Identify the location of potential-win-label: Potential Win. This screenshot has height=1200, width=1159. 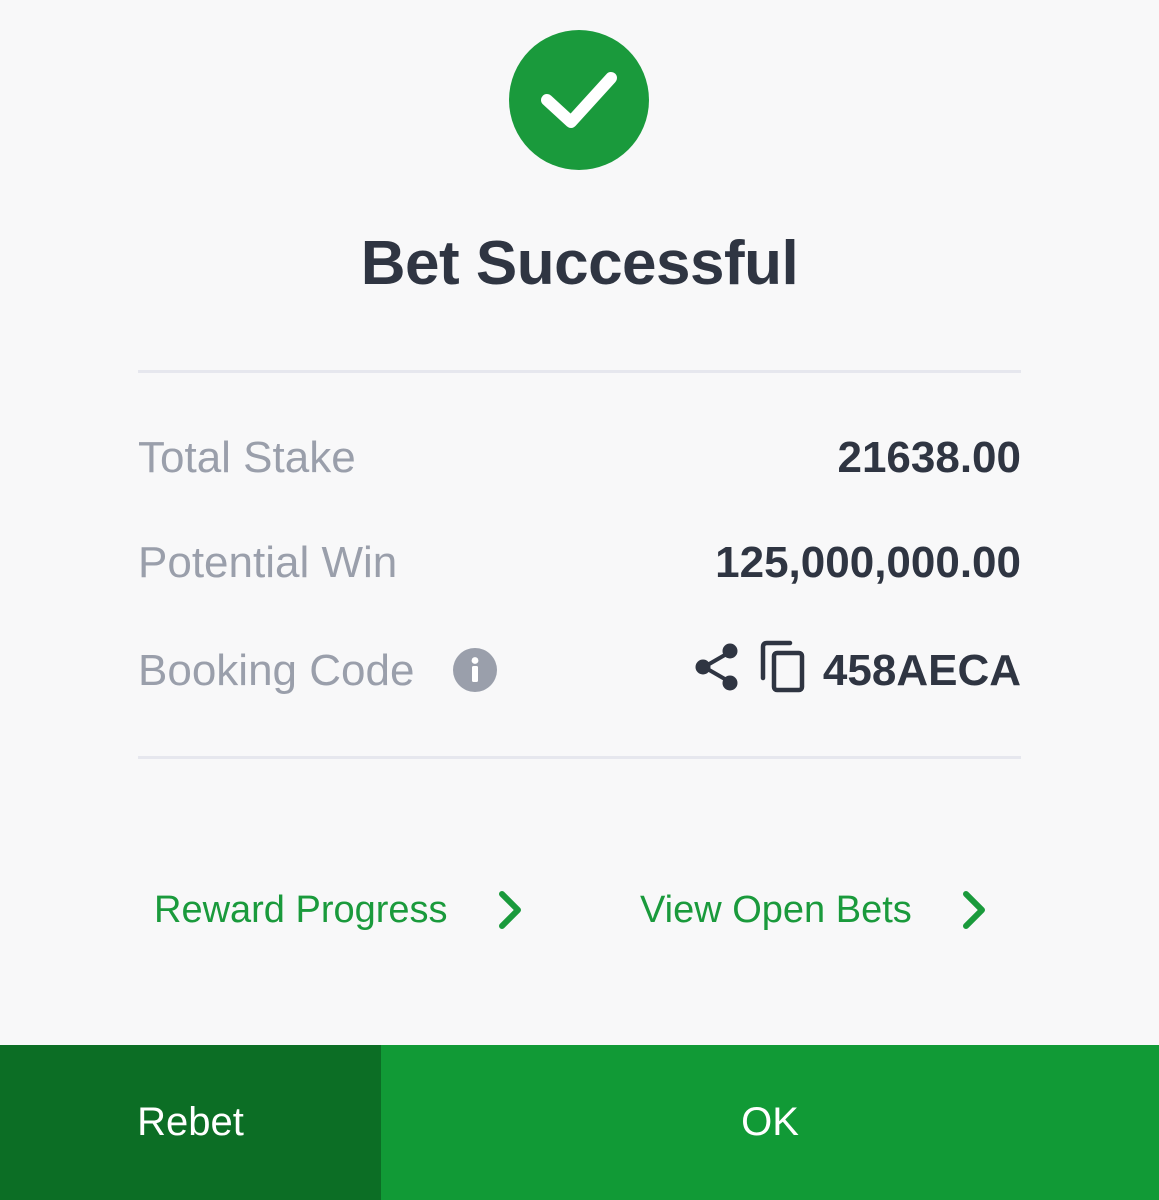
(268, 562).